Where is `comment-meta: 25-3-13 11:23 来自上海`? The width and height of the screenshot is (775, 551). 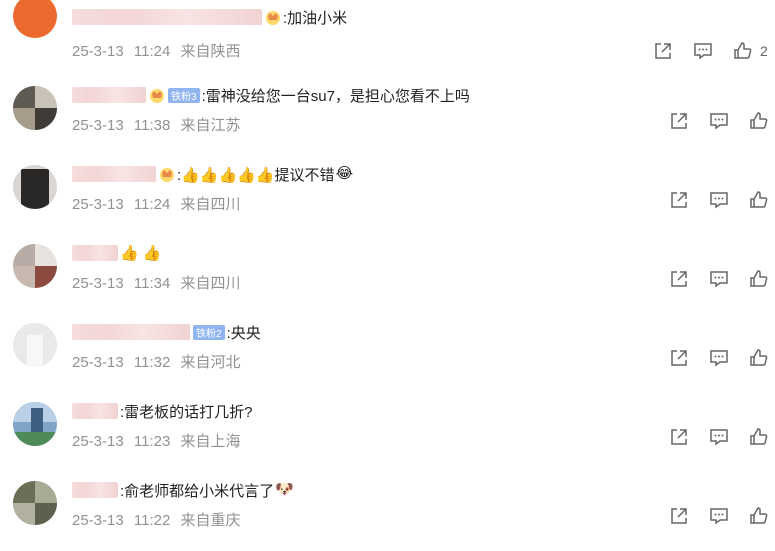 comment-meta: 25-3-13 11:23 来自上海 is located at coordinates (156, 440).